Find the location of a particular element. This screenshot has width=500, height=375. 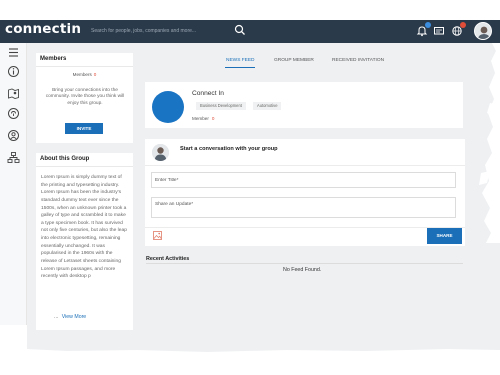

messages-icon is located at coordinates (439, 31).